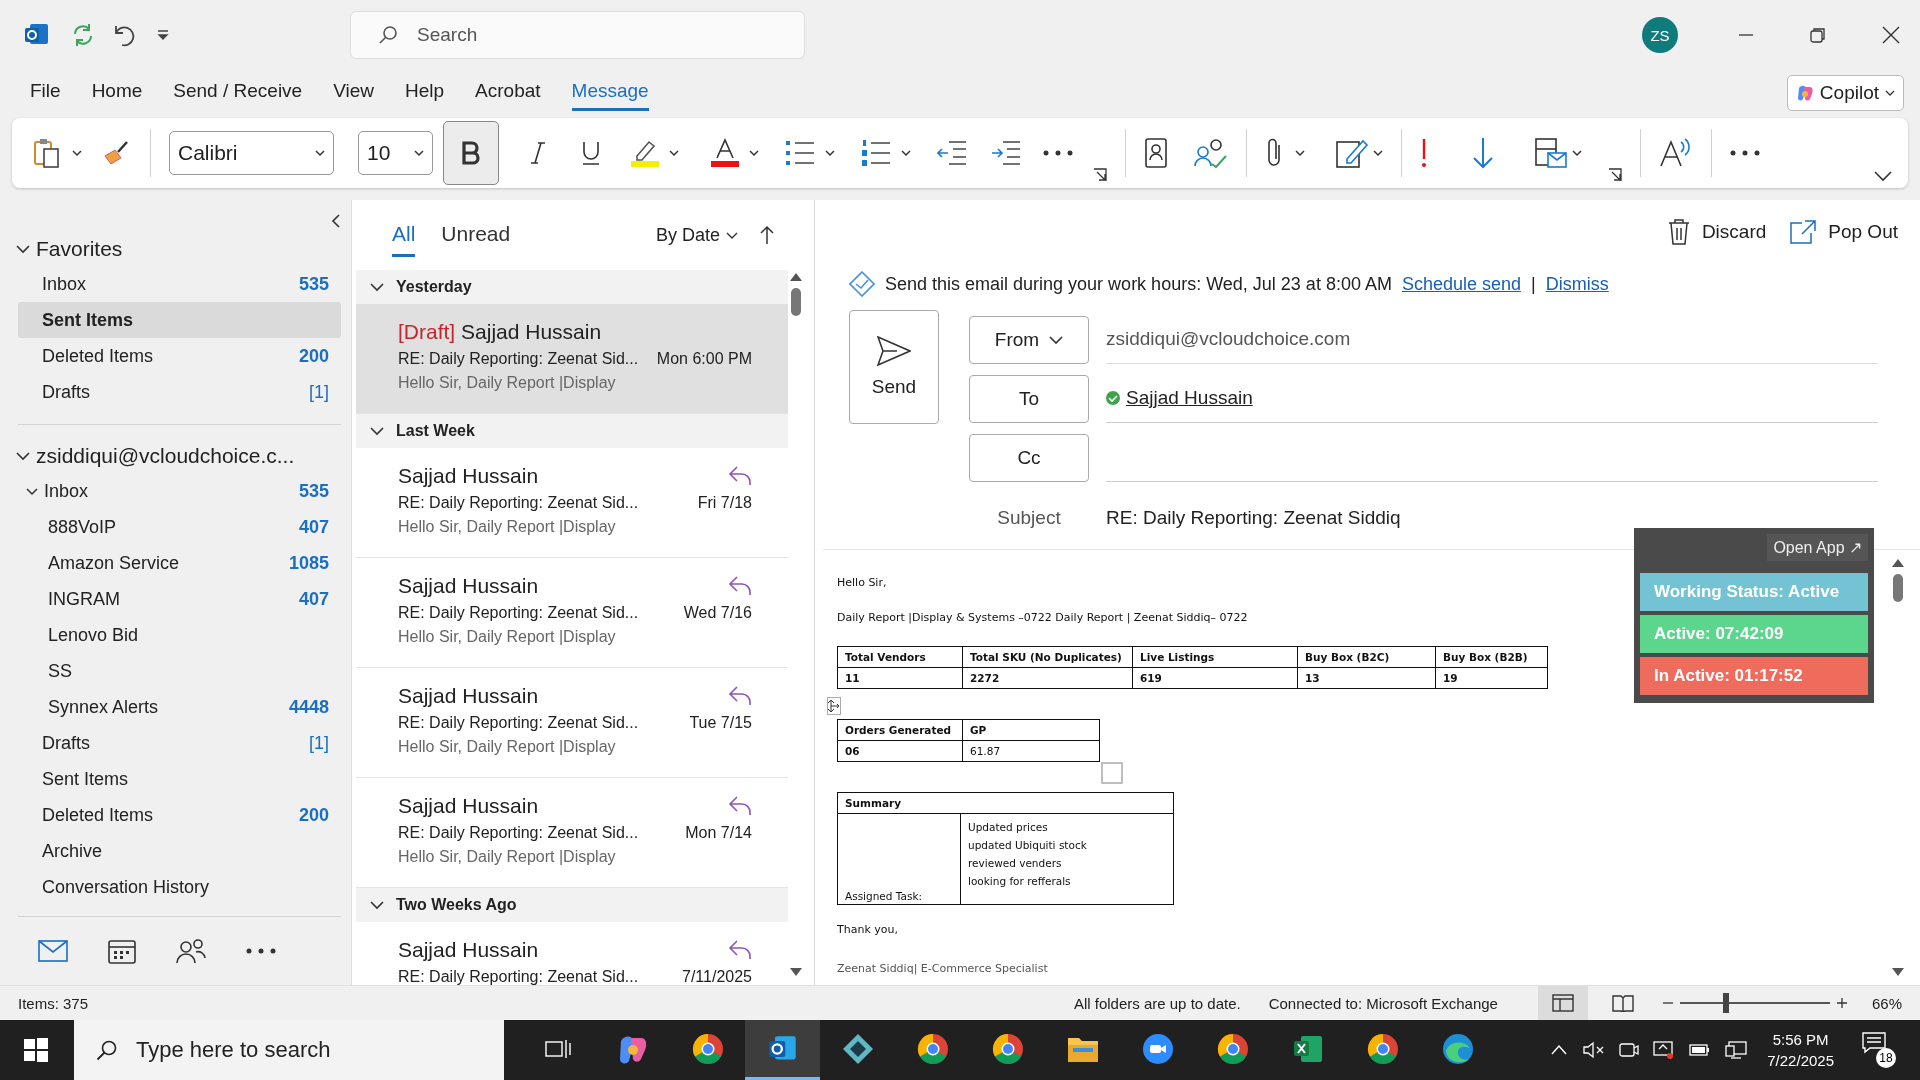  Describe the element at coordinates (538, 153) in the screenshot. I see `italic-icon` at that location.